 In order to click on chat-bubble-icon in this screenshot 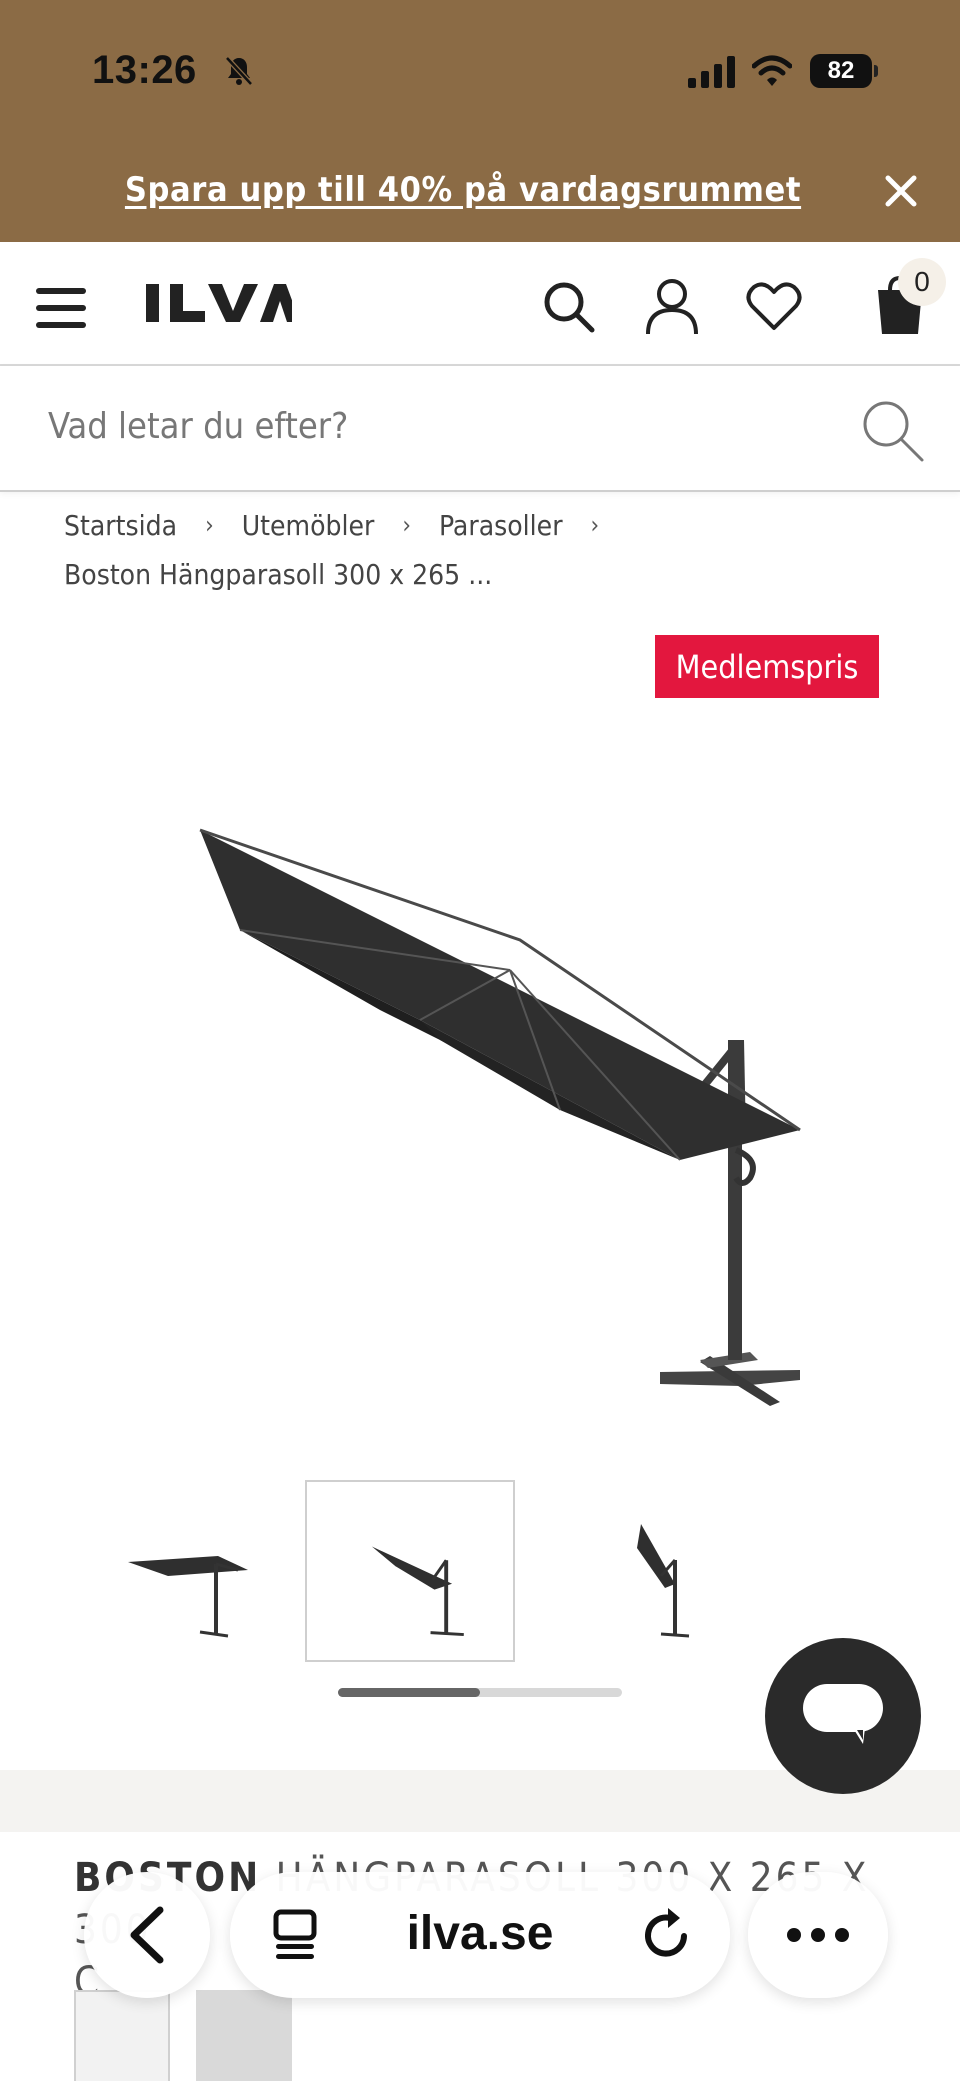, I will do `click(843, 1714)`.